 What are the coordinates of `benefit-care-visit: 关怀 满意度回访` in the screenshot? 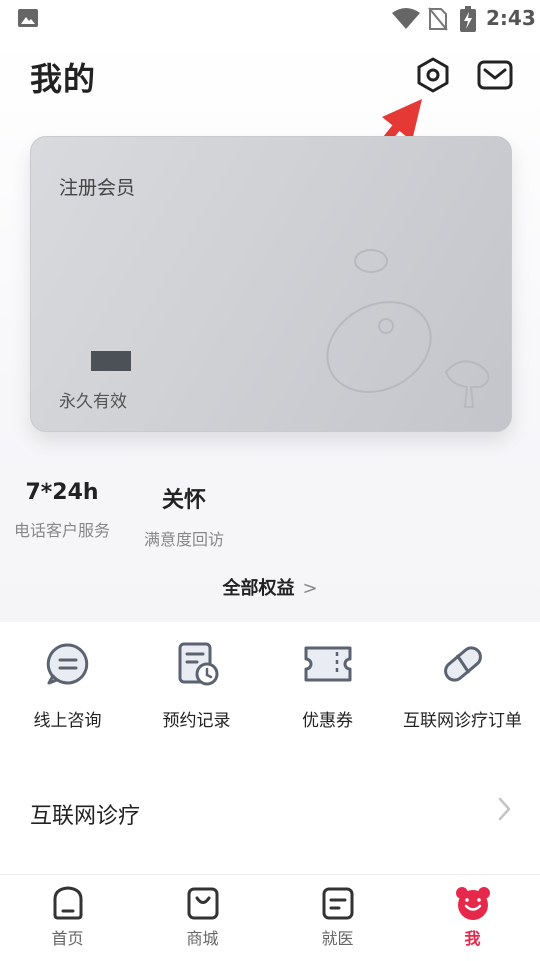 It's located at (184, 516).